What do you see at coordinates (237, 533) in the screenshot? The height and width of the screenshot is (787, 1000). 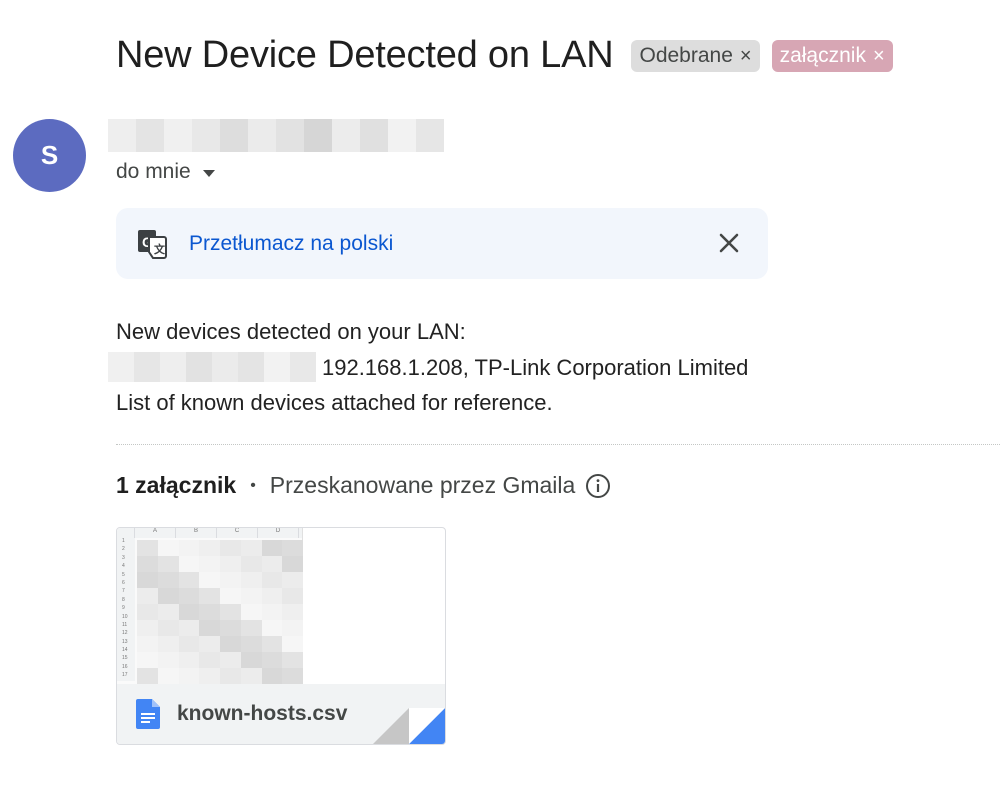 I see `sheet-col: C` at bounding box center [237, 533].